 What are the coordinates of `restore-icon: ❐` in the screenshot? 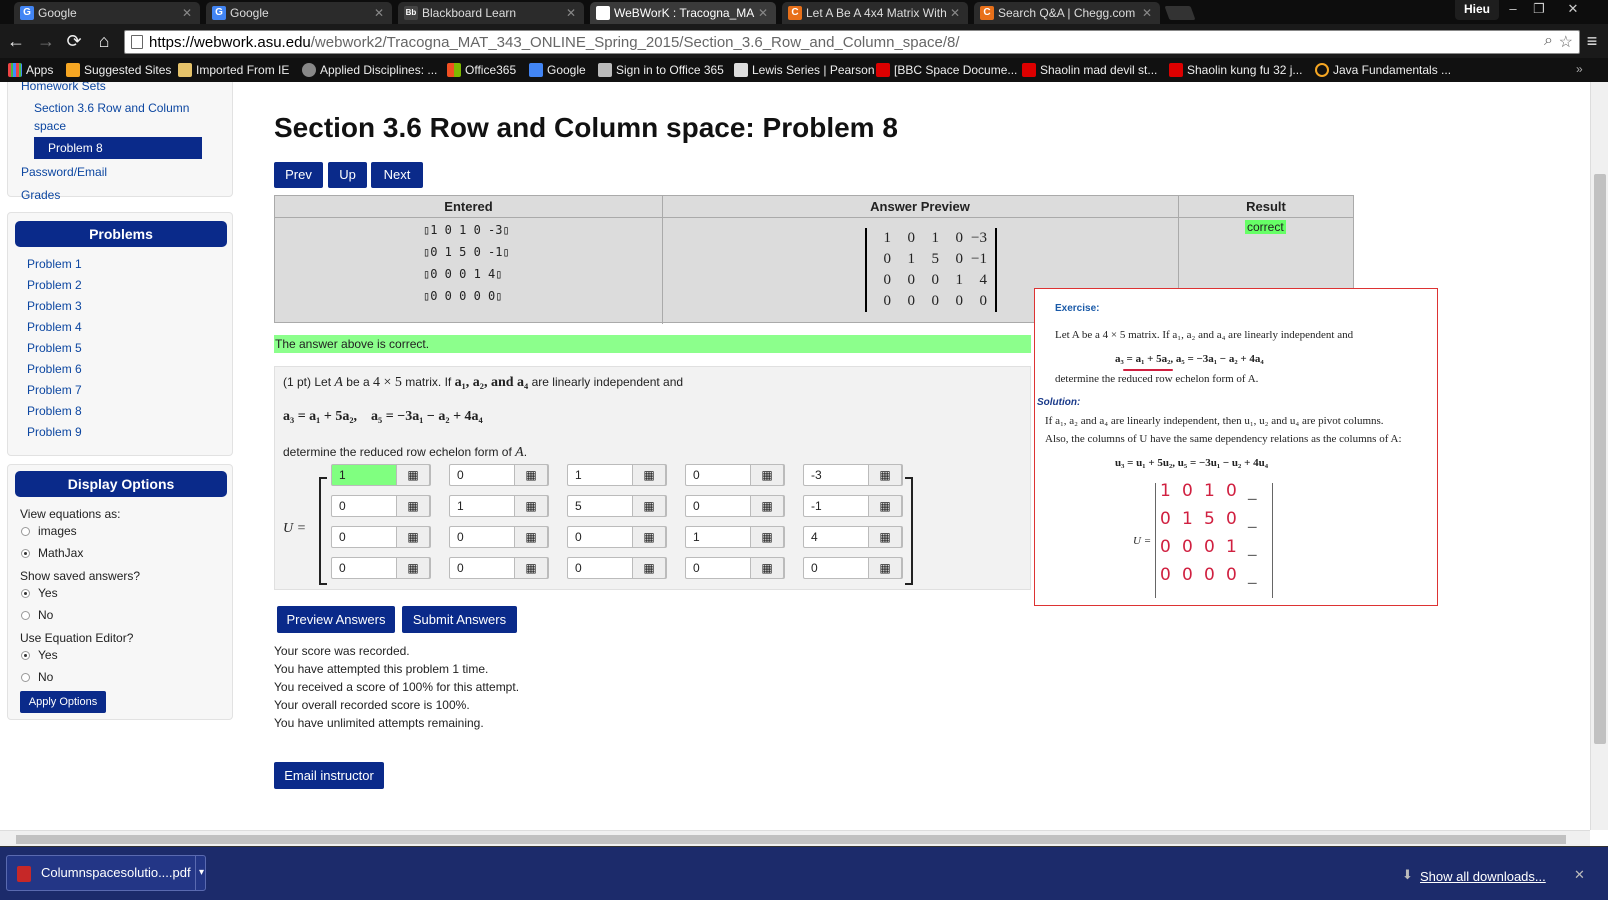 It's located at (1539, 9).